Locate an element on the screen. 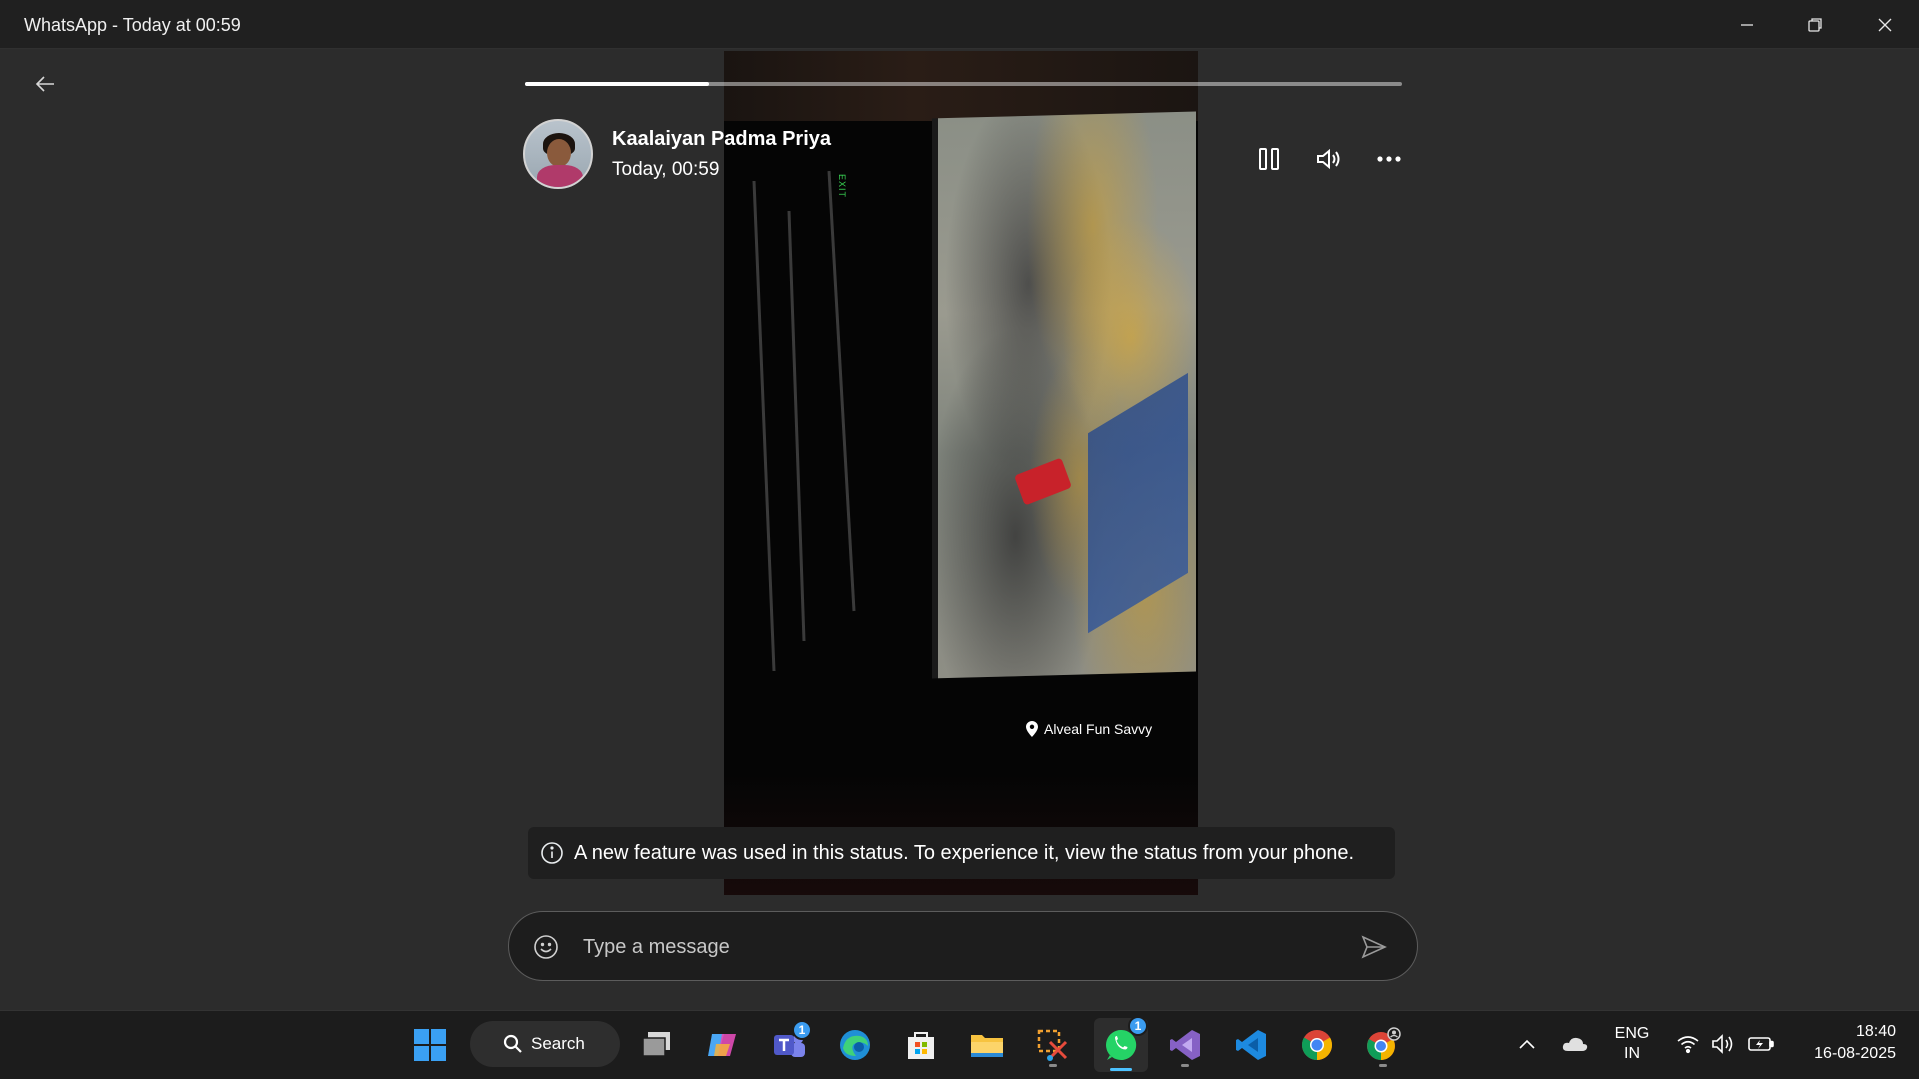 The image size is (1919, 1079). volume-tray-button is located at coordinates (1724, 1044).